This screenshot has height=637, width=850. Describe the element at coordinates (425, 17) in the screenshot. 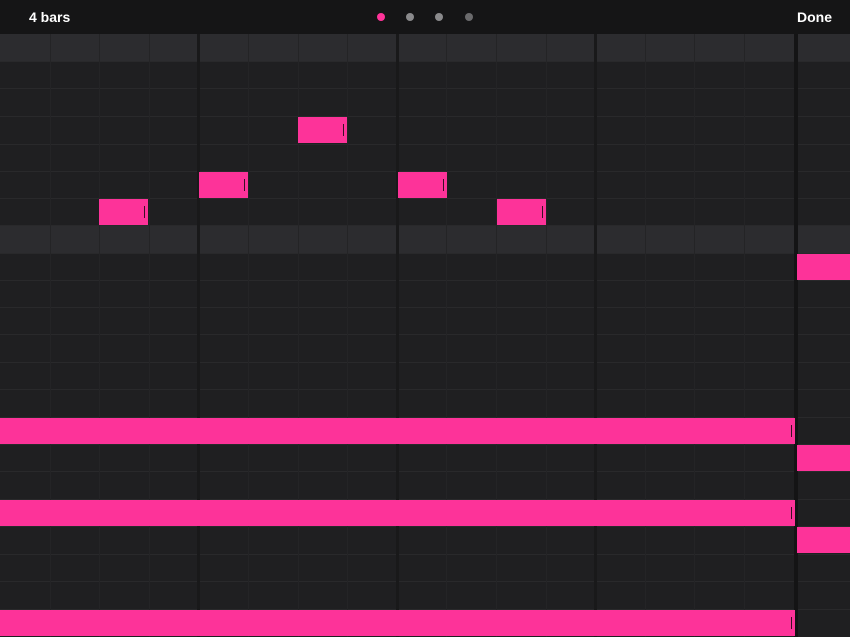

I see `top-bar: 4 bars Done` at that location.